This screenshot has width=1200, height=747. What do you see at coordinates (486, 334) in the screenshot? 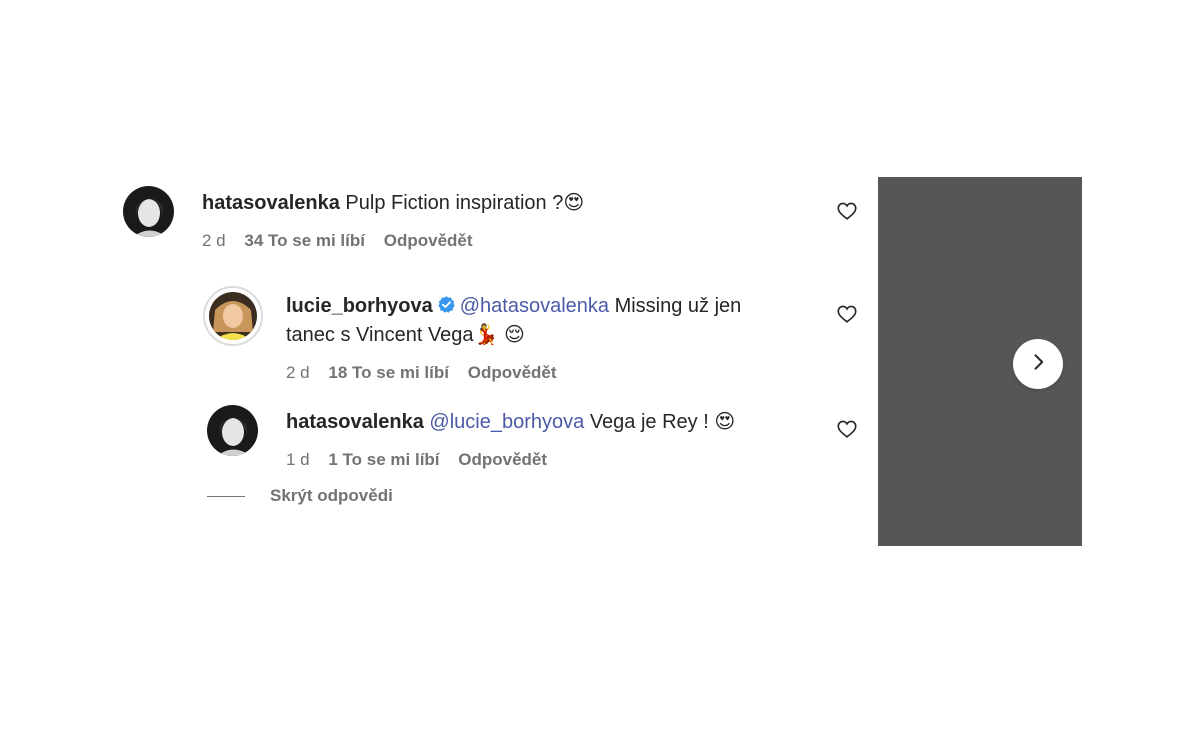
I see `dancer-emoji: 💃` at bounding box center [486, 334].